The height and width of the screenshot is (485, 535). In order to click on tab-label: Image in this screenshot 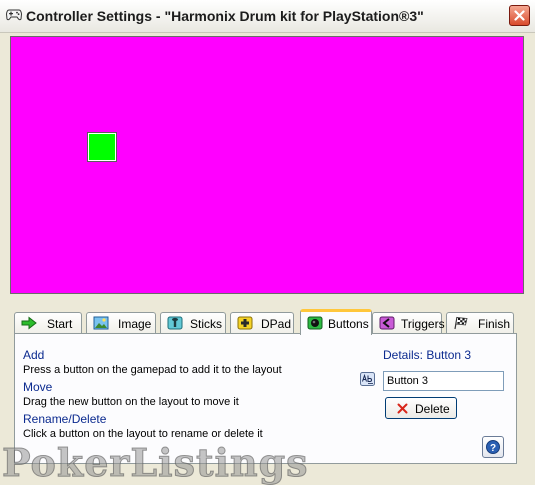, I will do `click(135, 324)`.